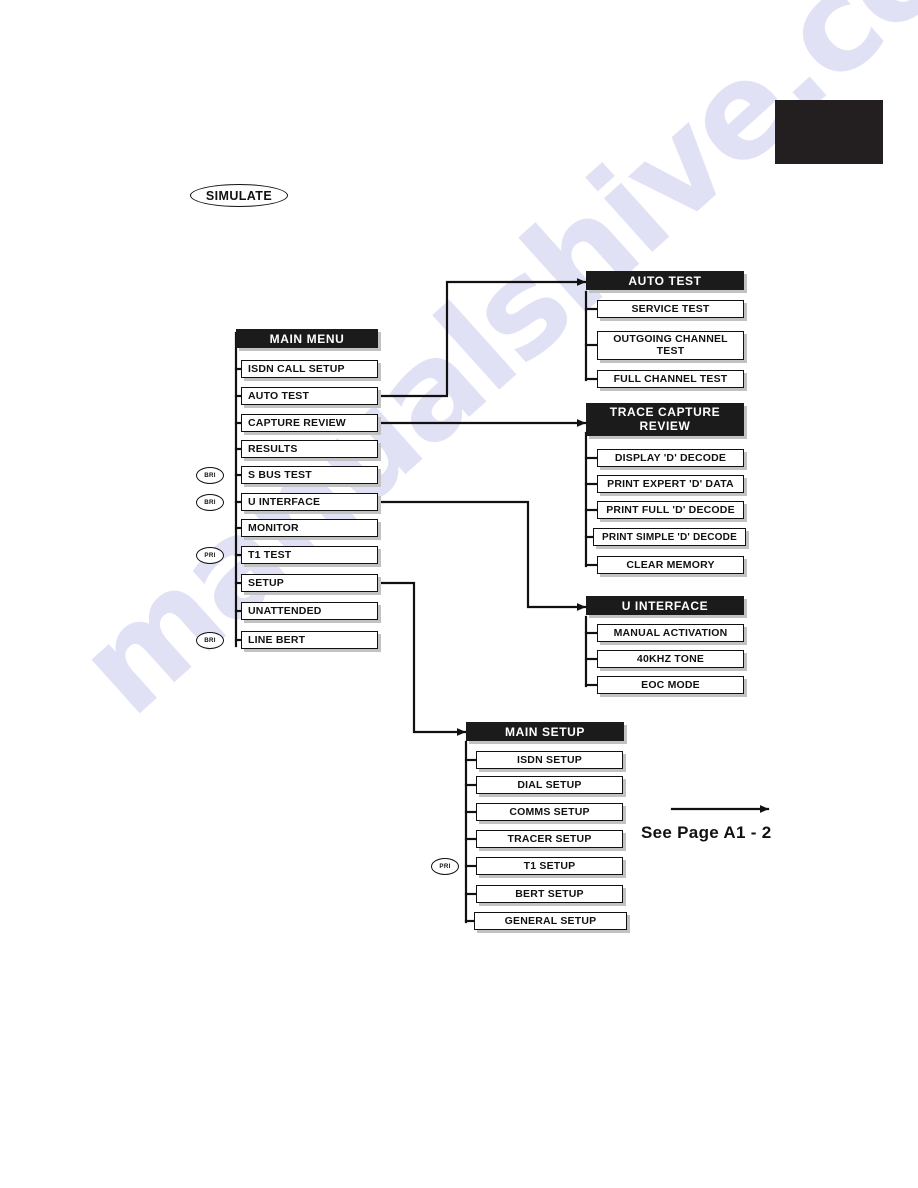 The image size is (918, 1188). I want to click on main-menu-title: MAIN MENU, so click(307, 338).